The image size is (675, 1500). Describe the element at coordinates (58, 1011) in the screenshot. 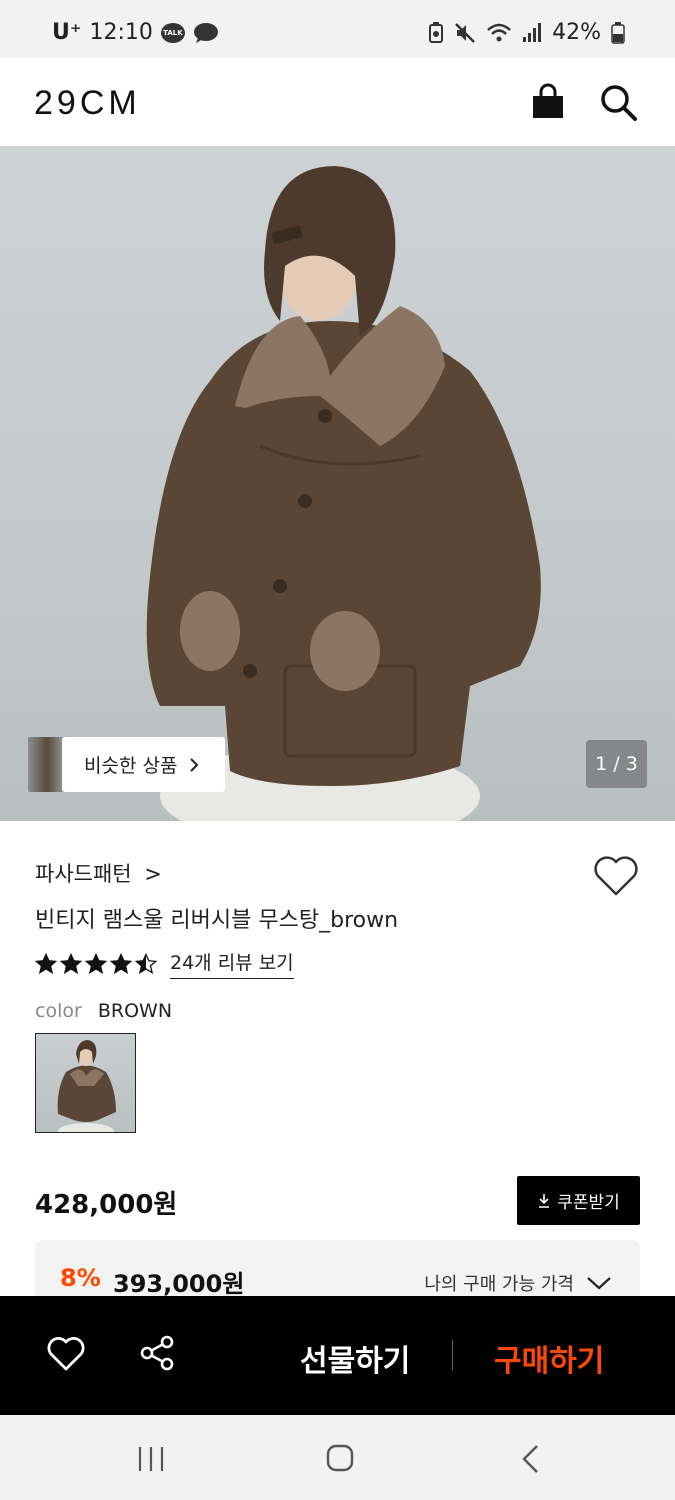

I see `color-label: color` at that location.